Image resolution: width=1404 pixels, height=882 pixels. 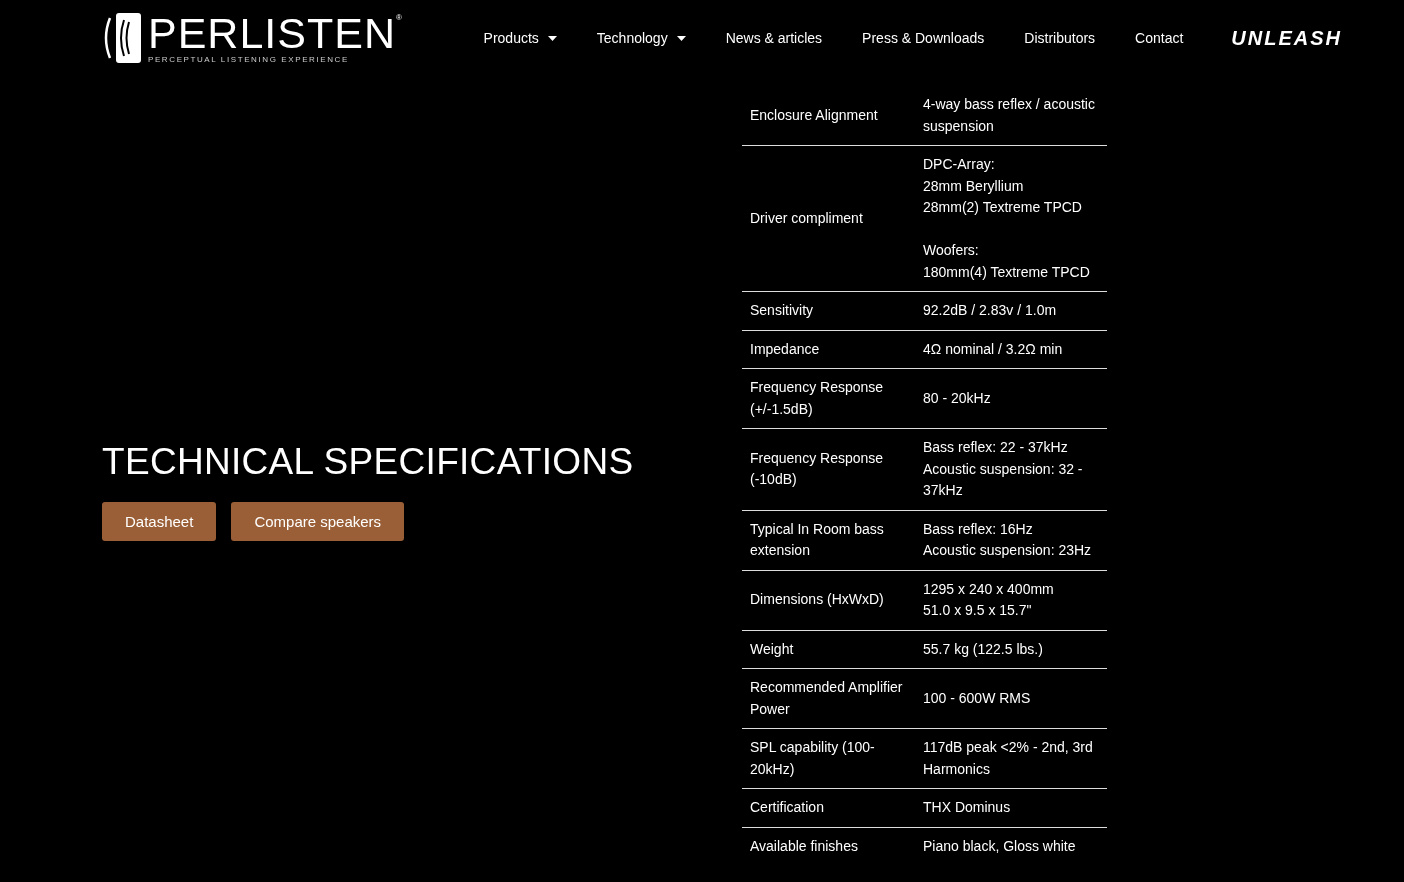 What do you see at coordinates (974, 186) in the screenshot?
I see `spec-value: 28mm Beryllium` at bounding box center [974, 186].